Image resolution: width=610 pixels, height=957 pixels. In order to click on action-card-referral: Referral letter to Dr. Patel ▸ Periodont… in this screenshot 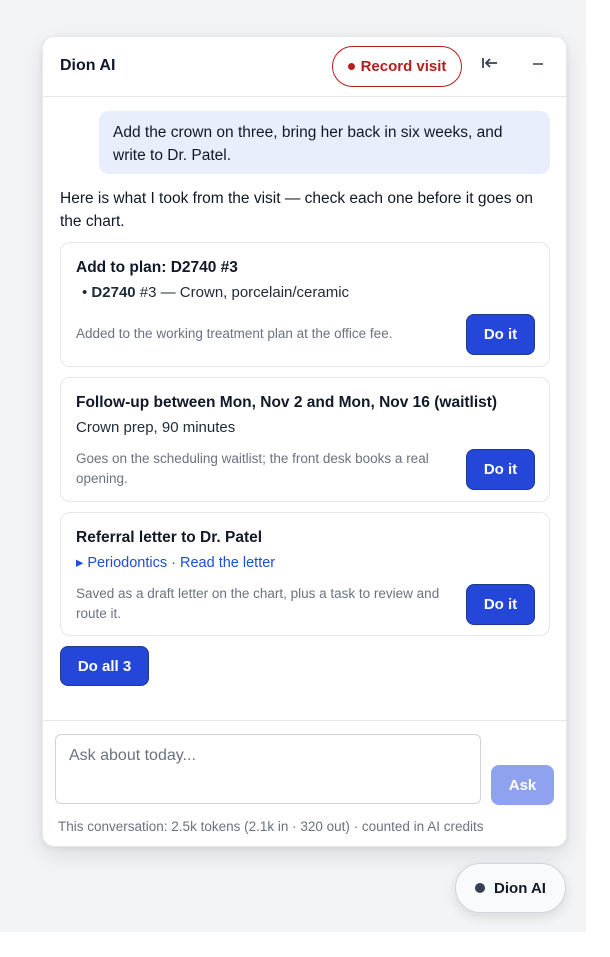, I will do `click(305, 574)`.